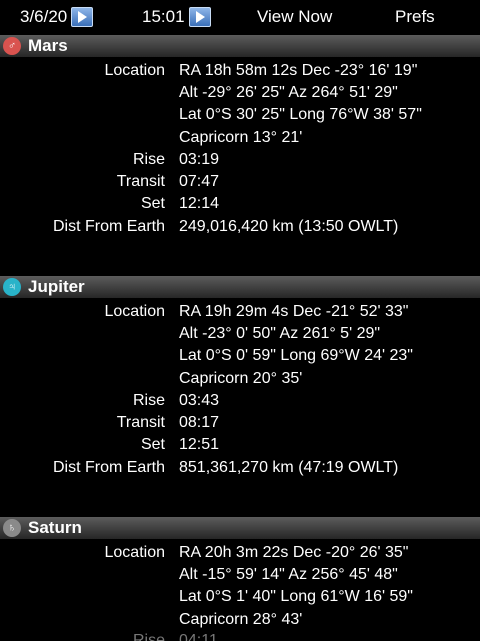 This screenshot has width=480, height=641. Describe the element at coordinates (12, 287) in the screenshot. I see `jupiter-icon: ♃` at that location.